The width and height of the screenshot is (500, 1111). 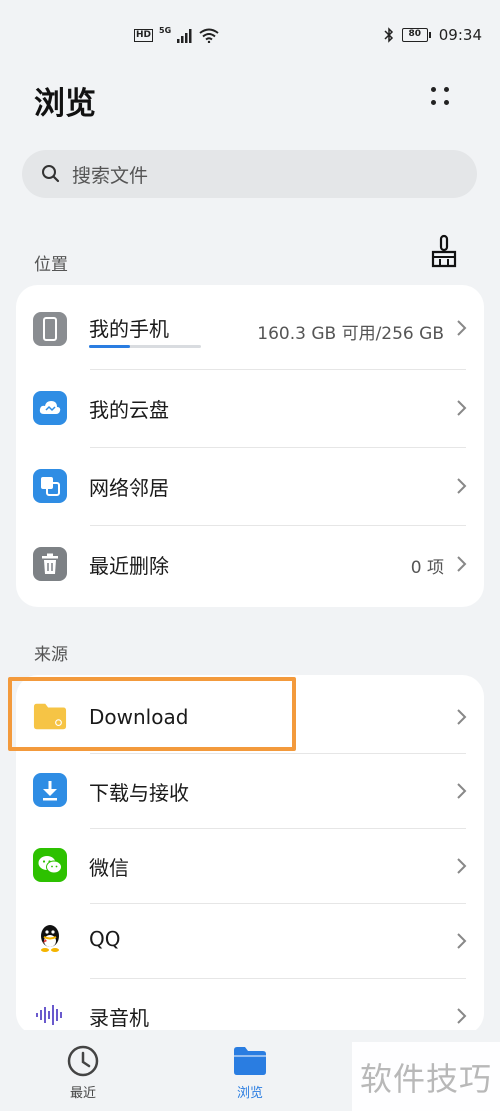 What do you see at coordinates (109, 868) in the screenshot?
I see `row-label: 微信` at bounding box center [109, 868].